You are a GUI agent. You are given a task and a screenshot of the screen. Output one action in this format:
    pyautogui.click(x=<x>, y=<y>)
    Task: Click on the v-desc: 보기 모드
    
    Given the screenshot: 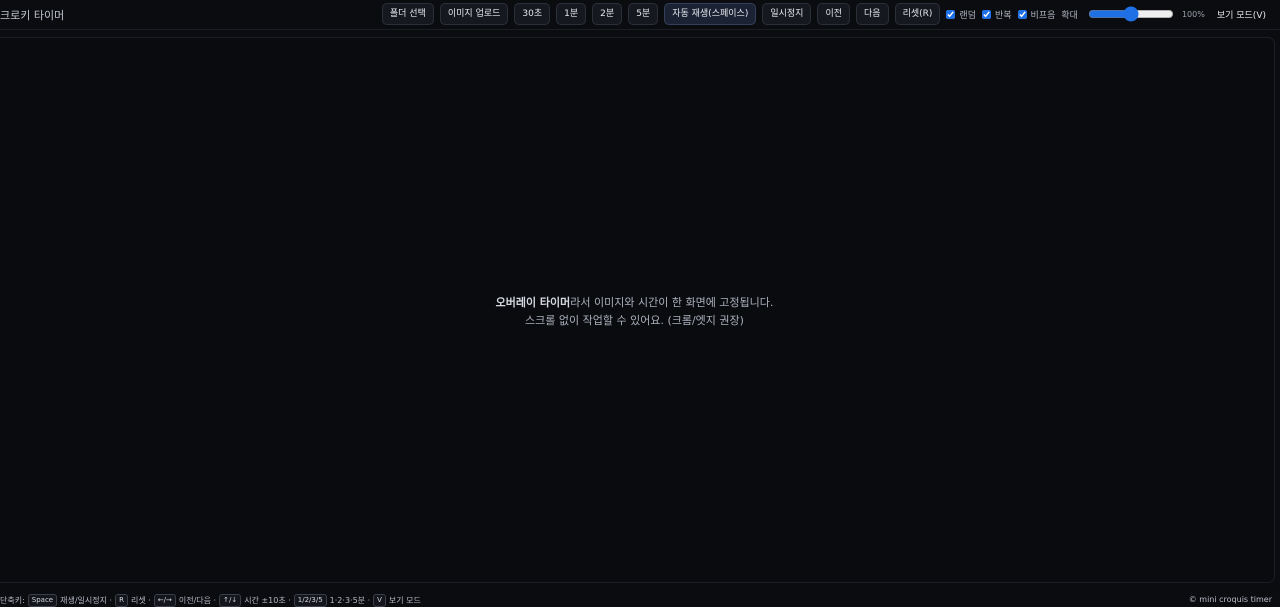 What is the action you would take?
    pyautogui.click(x=404, y=600)
    